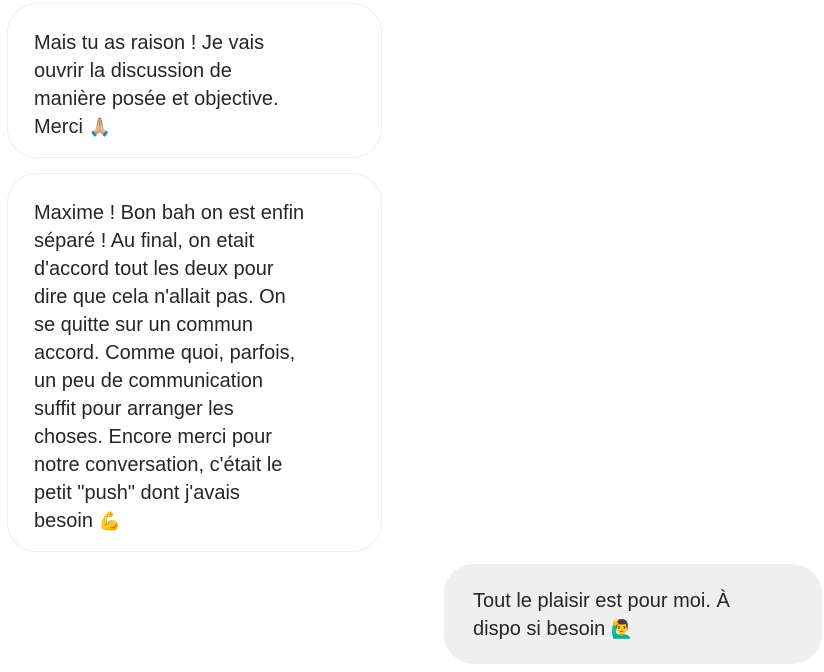 The height and width of the screenshot is (672, 824). Describe the element at coordinates (109, 521) in the screenshot. I see `flexed-biceps-emoji-icon: 💪` at that location.